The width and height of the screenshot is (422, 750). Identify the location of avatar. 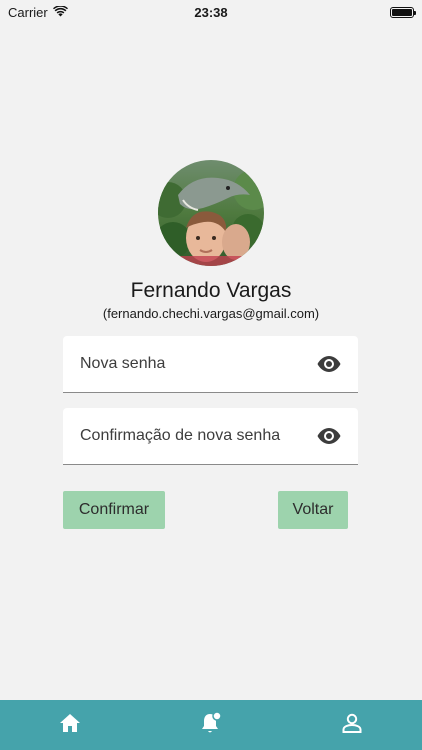
(211, 213).